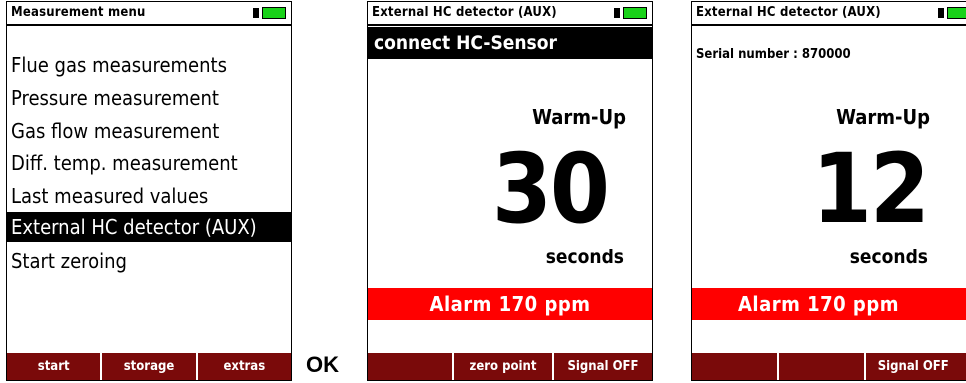  I want to click on menu-item-external-hc: External HC detector (AUX), so click(149, 227).